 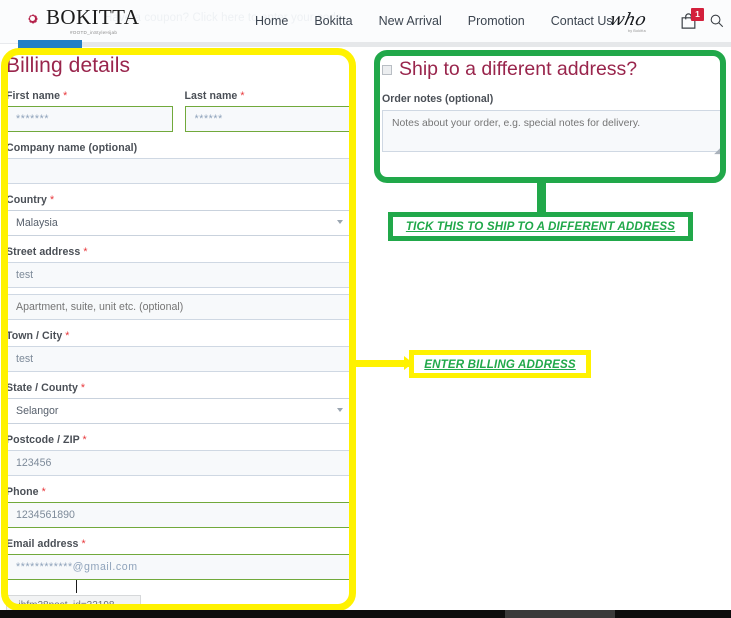 I want to click on town-city-group: Town / City *, so click(x=178, y=351).